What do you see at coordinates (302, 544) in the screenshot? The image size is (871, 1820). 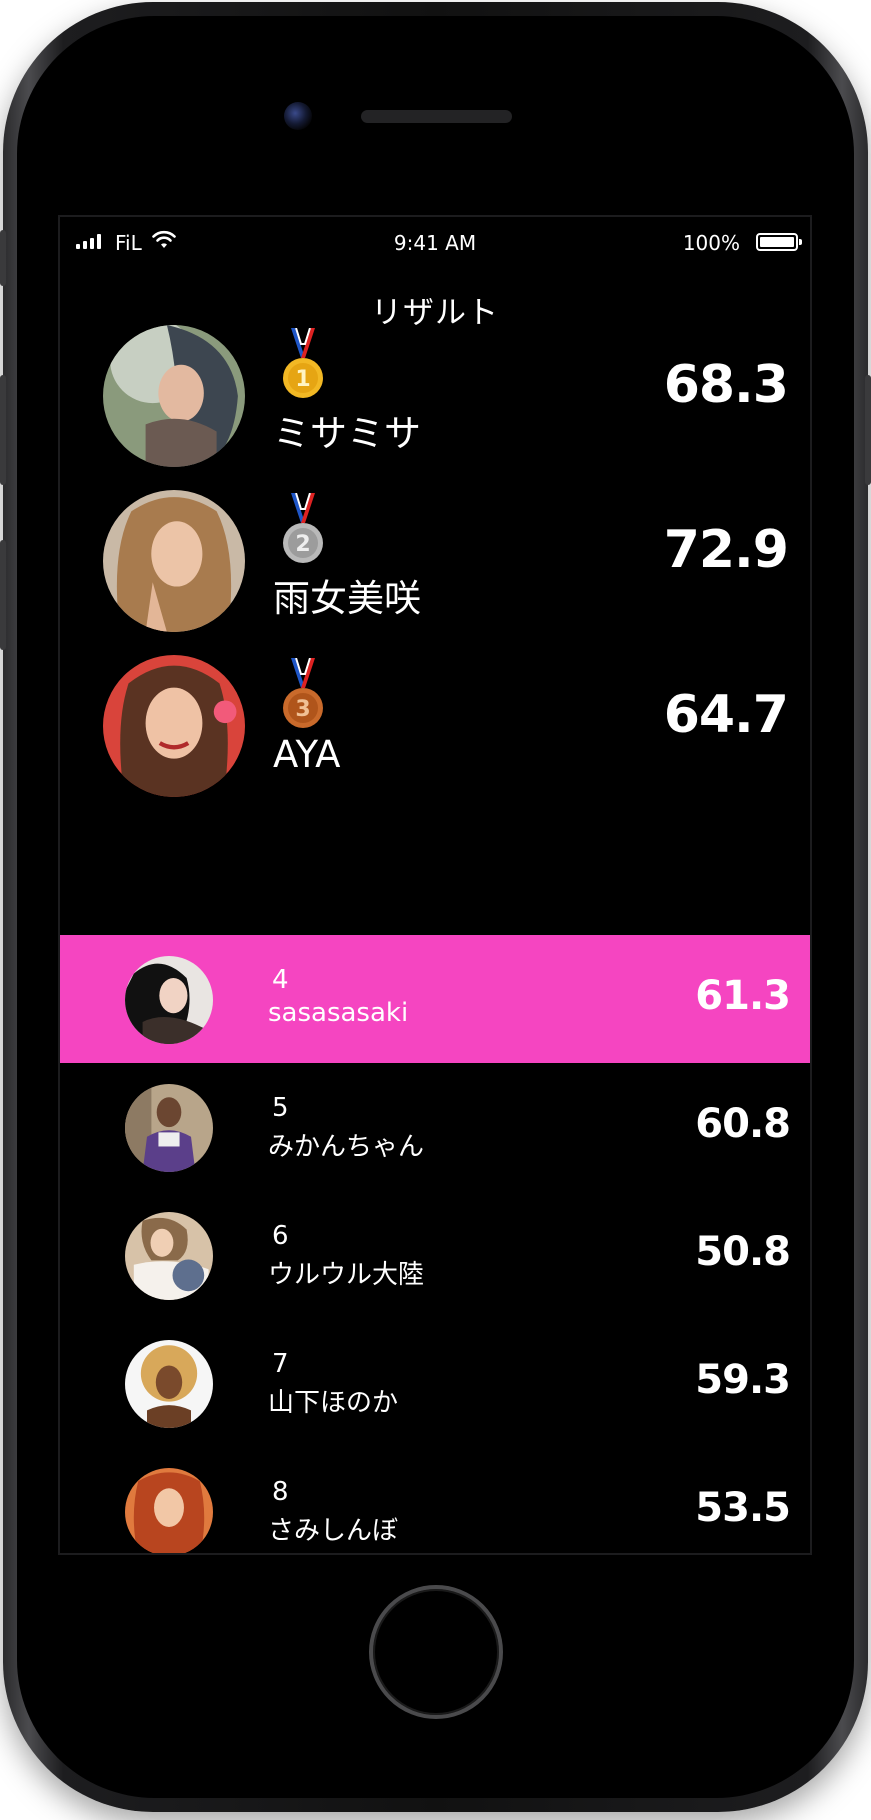 I see `svg-text: 2` at bounding box center [302, 544].